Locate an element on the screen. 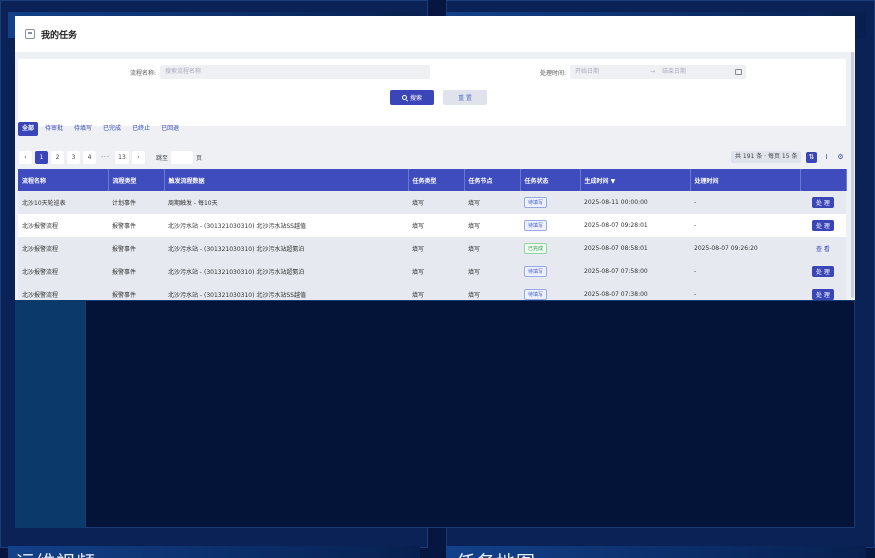 This screenshot has width=875, height=558. prev-page-button: ‹ is located at coordinates (25, 157).